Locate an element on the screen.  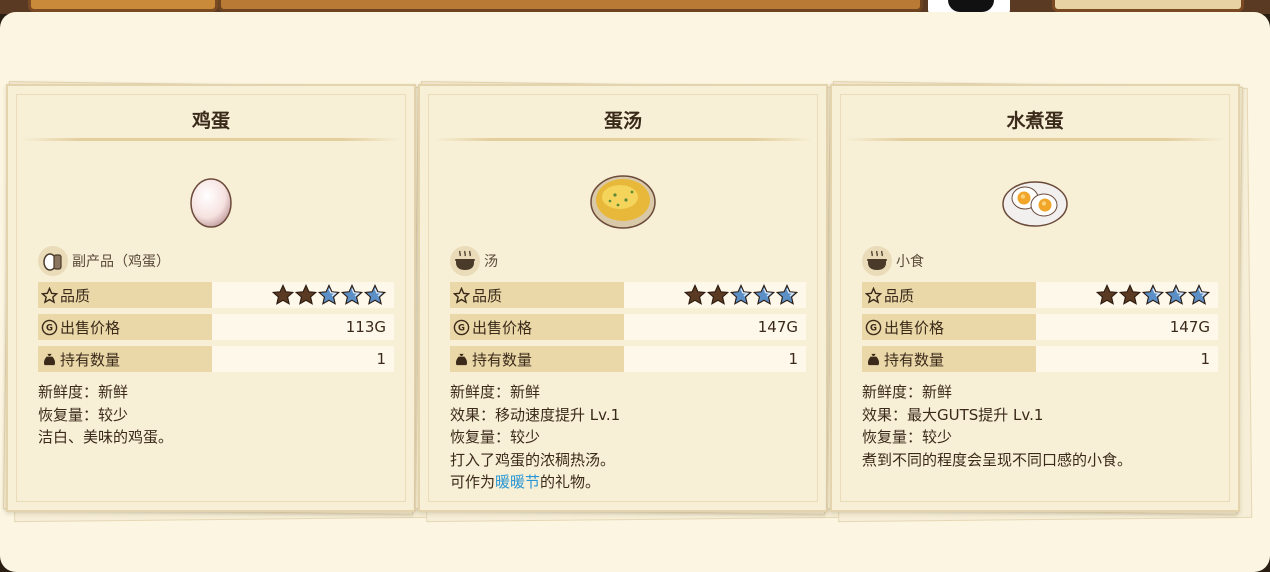
price-value: 113G is located at coordinates (303, 327).